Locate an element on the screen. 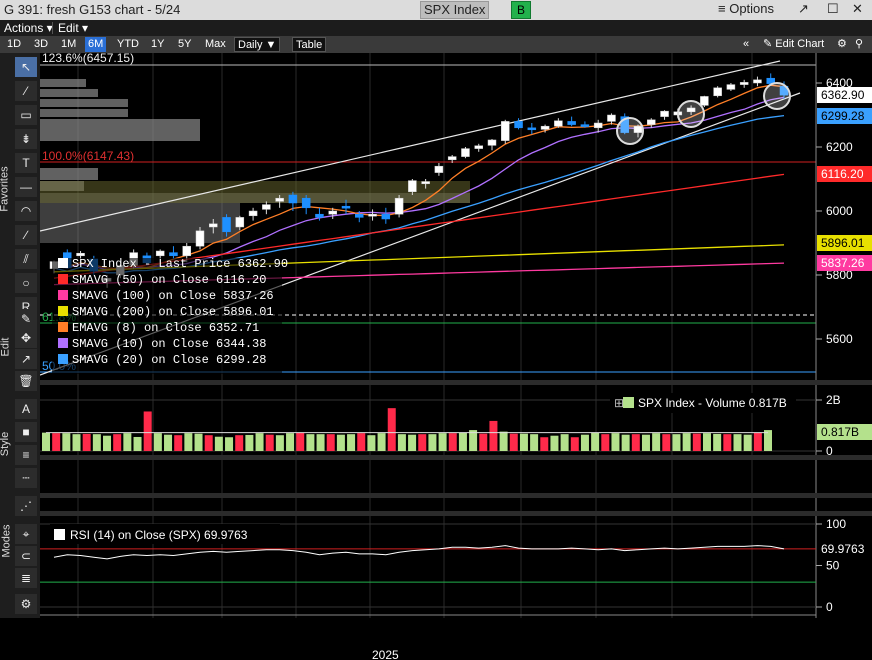 The image size is (872, 660). pen-tool: ✎ is located at coordinates (26, 319).